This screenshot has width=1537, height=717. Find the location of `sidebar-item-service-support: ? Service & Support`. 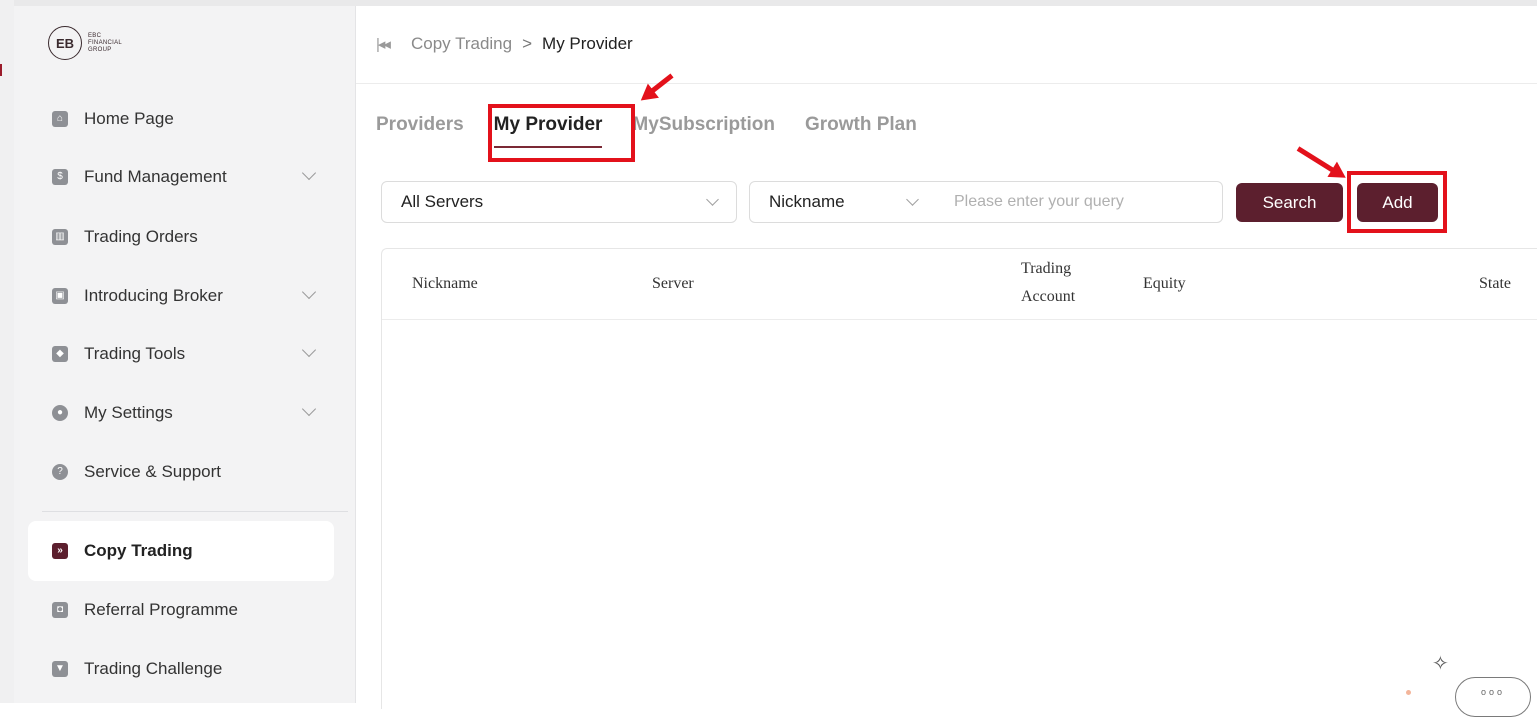

sidebar-item-service-support: ? Service & Support is located at coordinates (181, 472).